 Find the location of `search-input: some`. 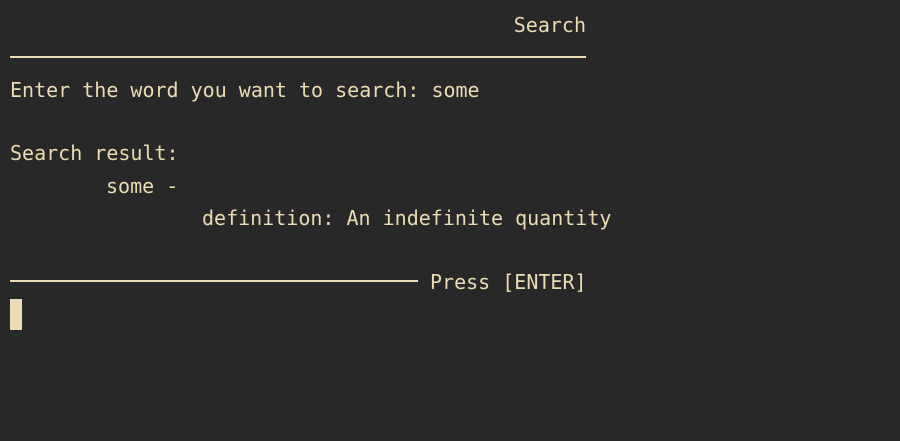

search-input: some is located at coordinates (455, 90).